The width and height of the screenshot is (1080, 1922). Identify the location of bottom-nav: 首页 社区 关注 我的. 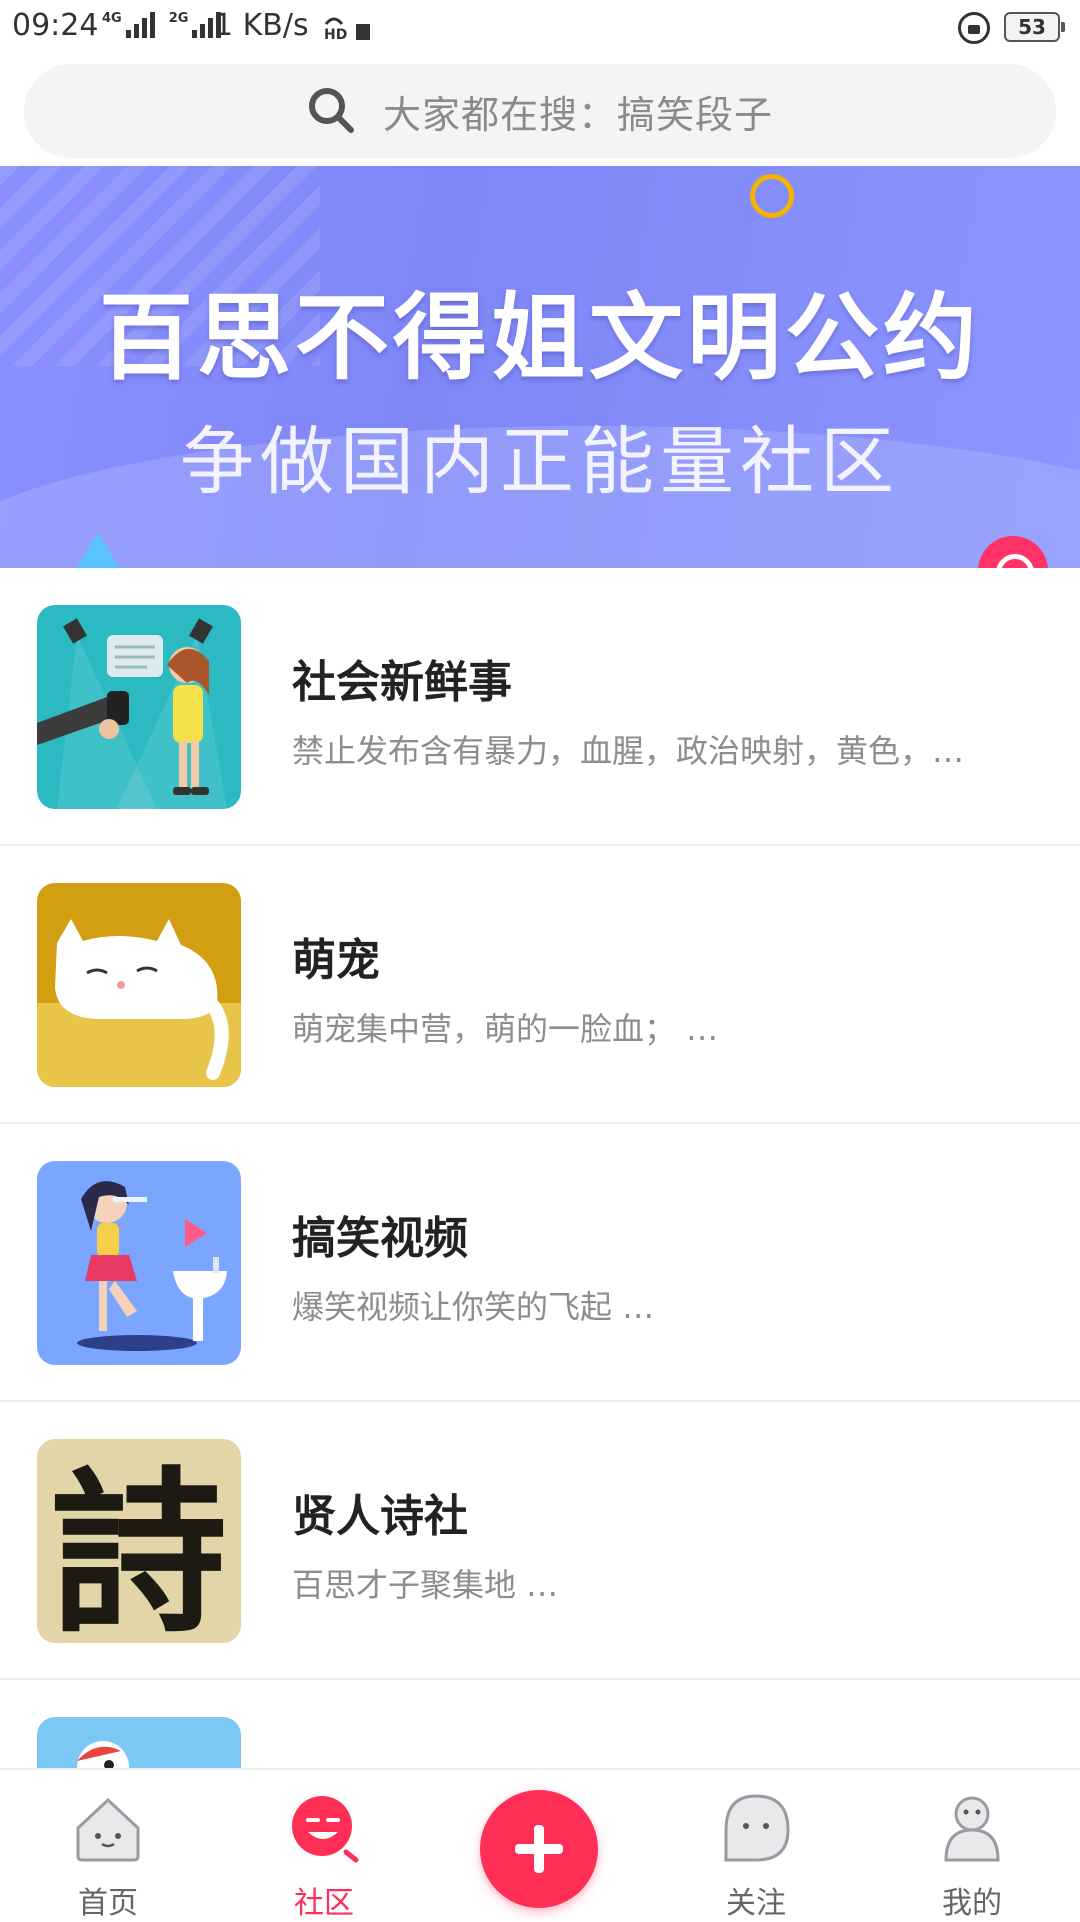
(540, 1845).